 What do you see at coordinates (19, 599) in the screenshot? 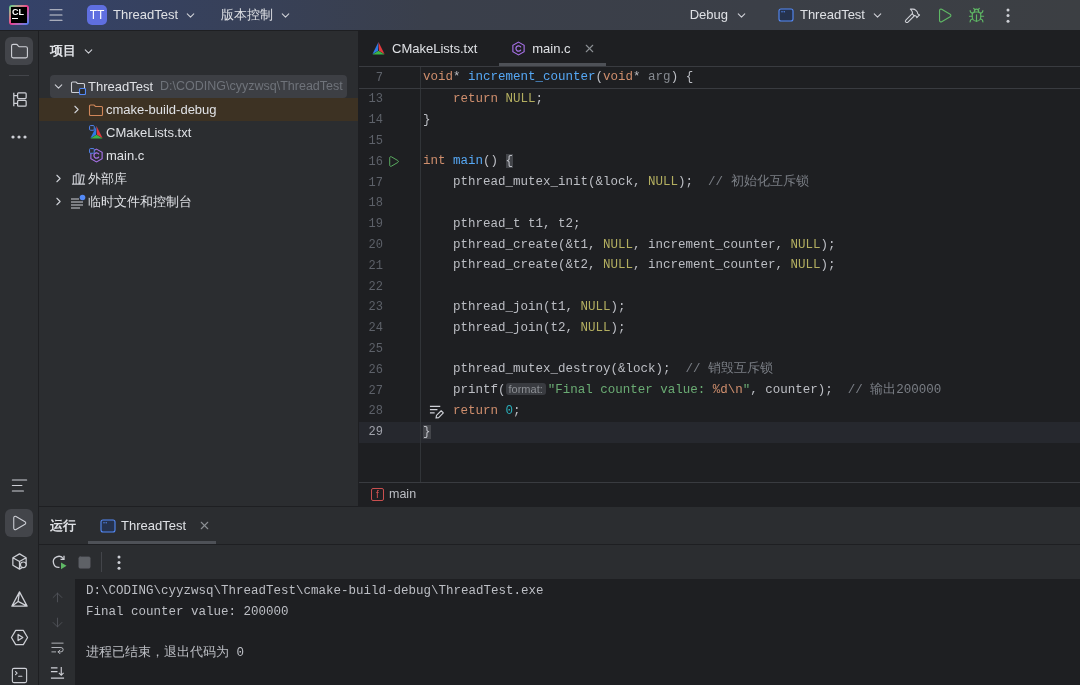
I see `triangle-icon` at bounding box center [19, 599].